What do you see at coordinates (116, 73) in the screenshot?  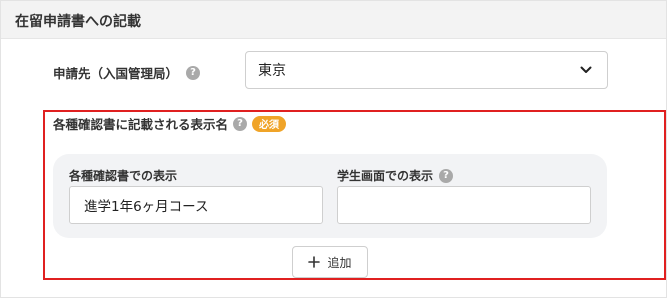 I see `application-destination-label: 申請先（入国管理局）` at bounding box center [116, 73].